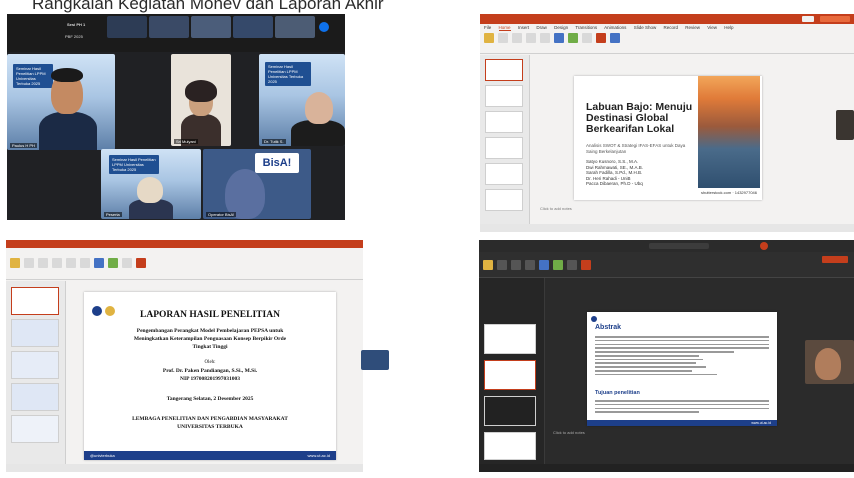  Describe the element at coordinates (541, 27) in the screenshot. I see `tab-draw: Draw` at that location.